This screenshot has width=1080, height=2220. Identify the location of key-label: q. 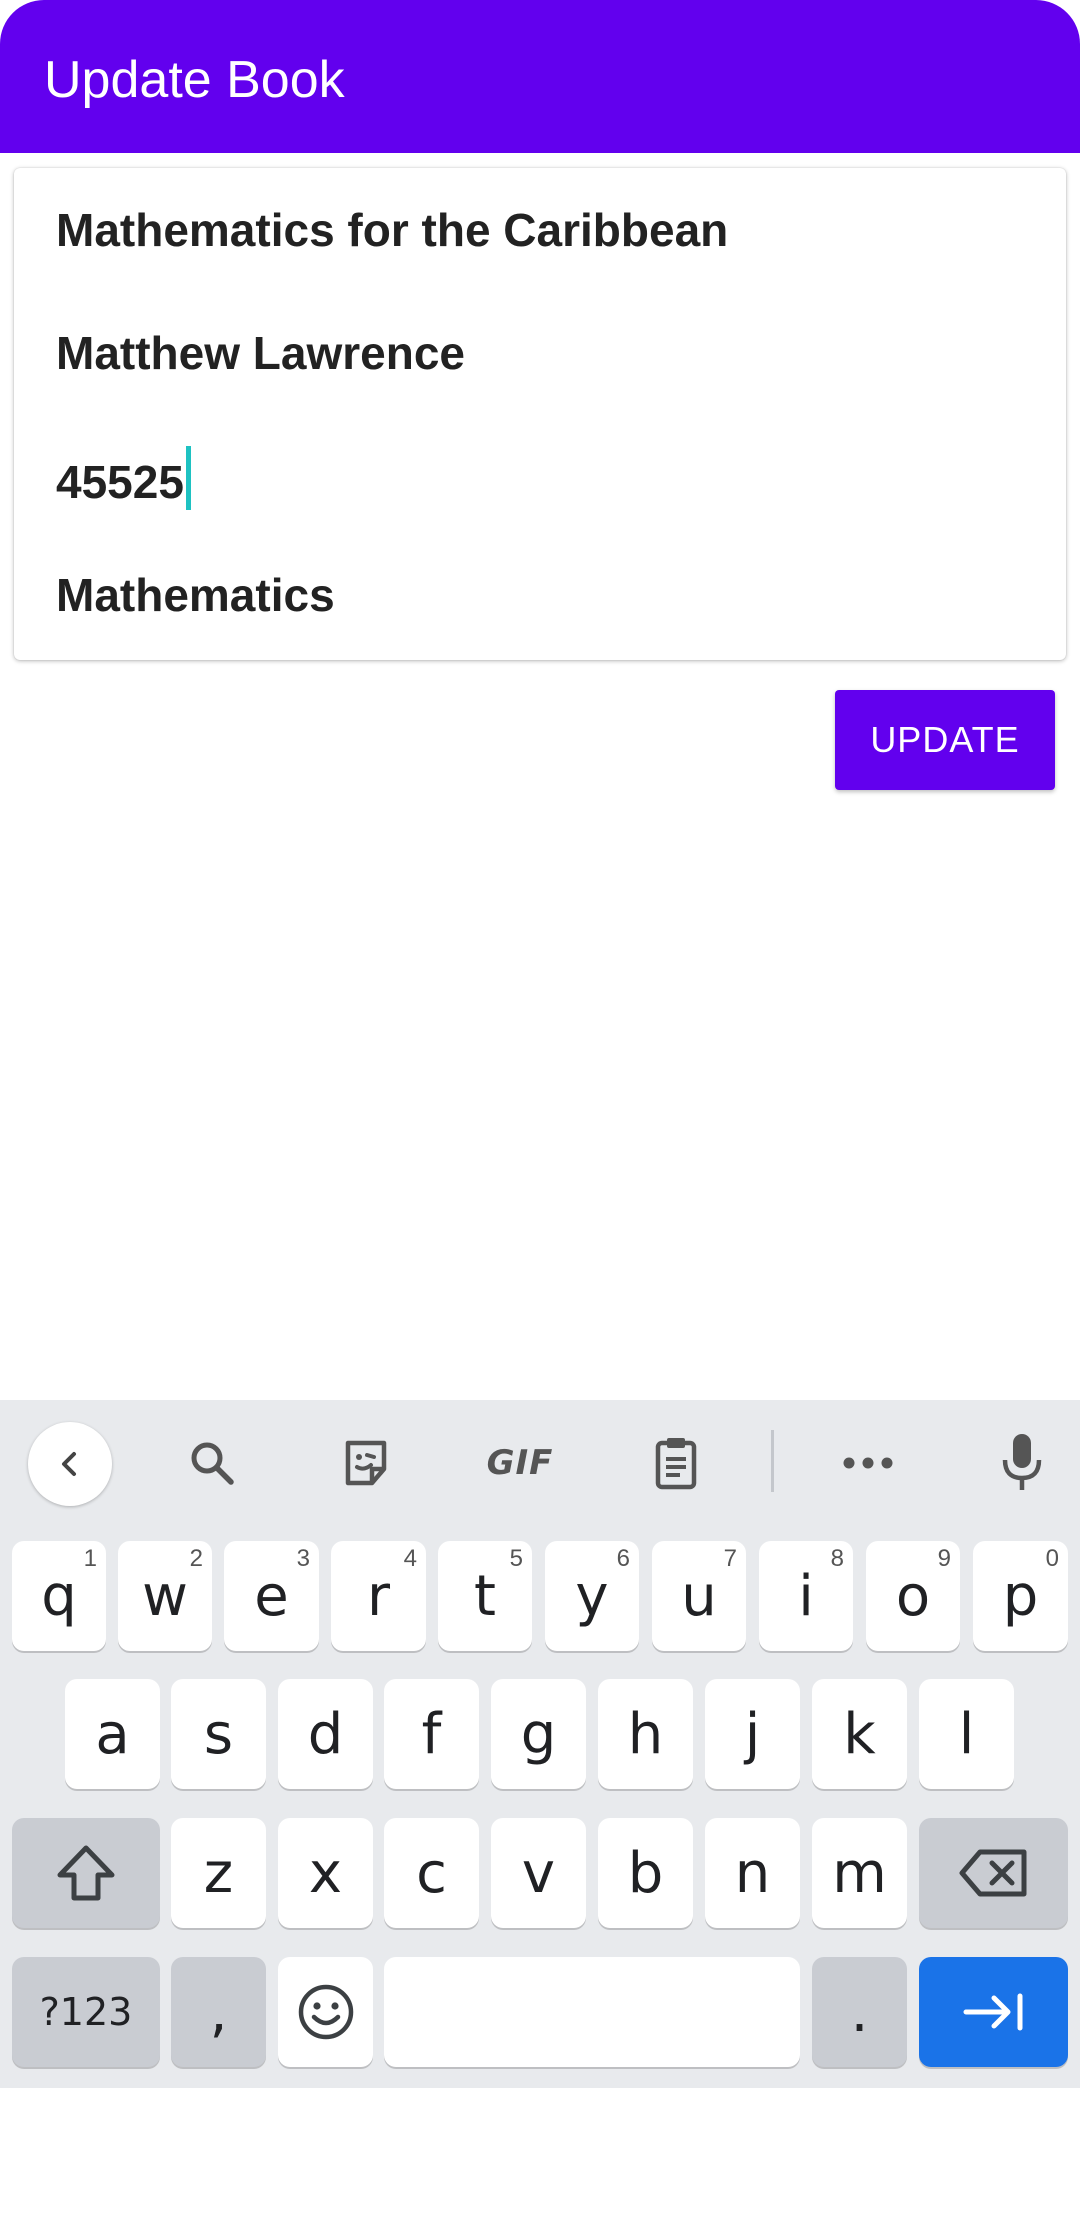
(59, 1596).